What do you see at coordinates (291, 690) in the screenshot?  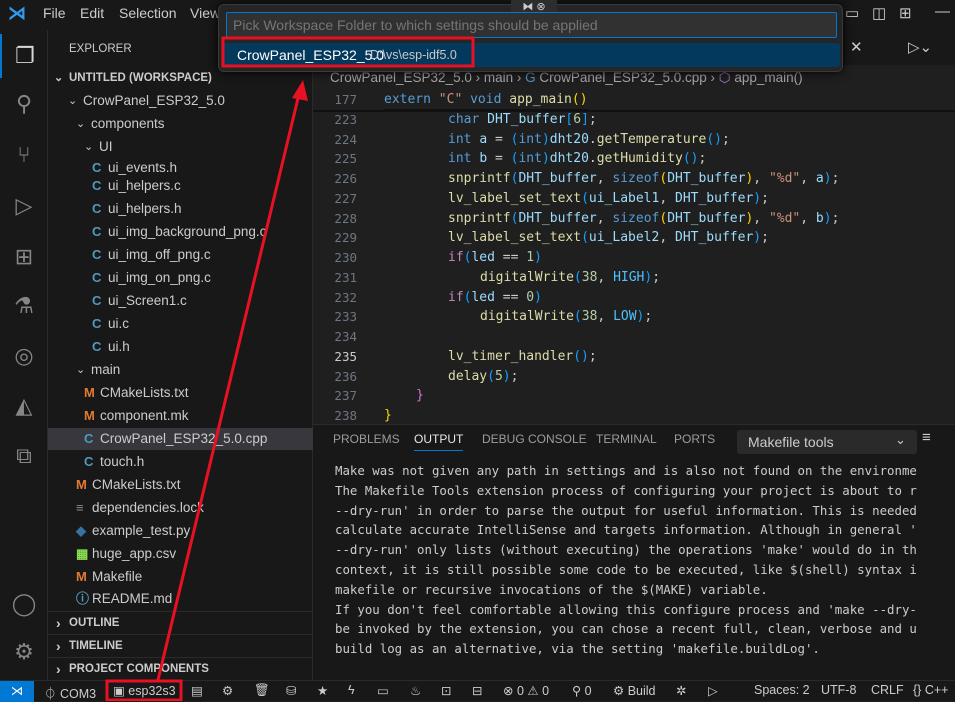 I see `cylinder-icon: ⛁` at bounding box center [291, 690].